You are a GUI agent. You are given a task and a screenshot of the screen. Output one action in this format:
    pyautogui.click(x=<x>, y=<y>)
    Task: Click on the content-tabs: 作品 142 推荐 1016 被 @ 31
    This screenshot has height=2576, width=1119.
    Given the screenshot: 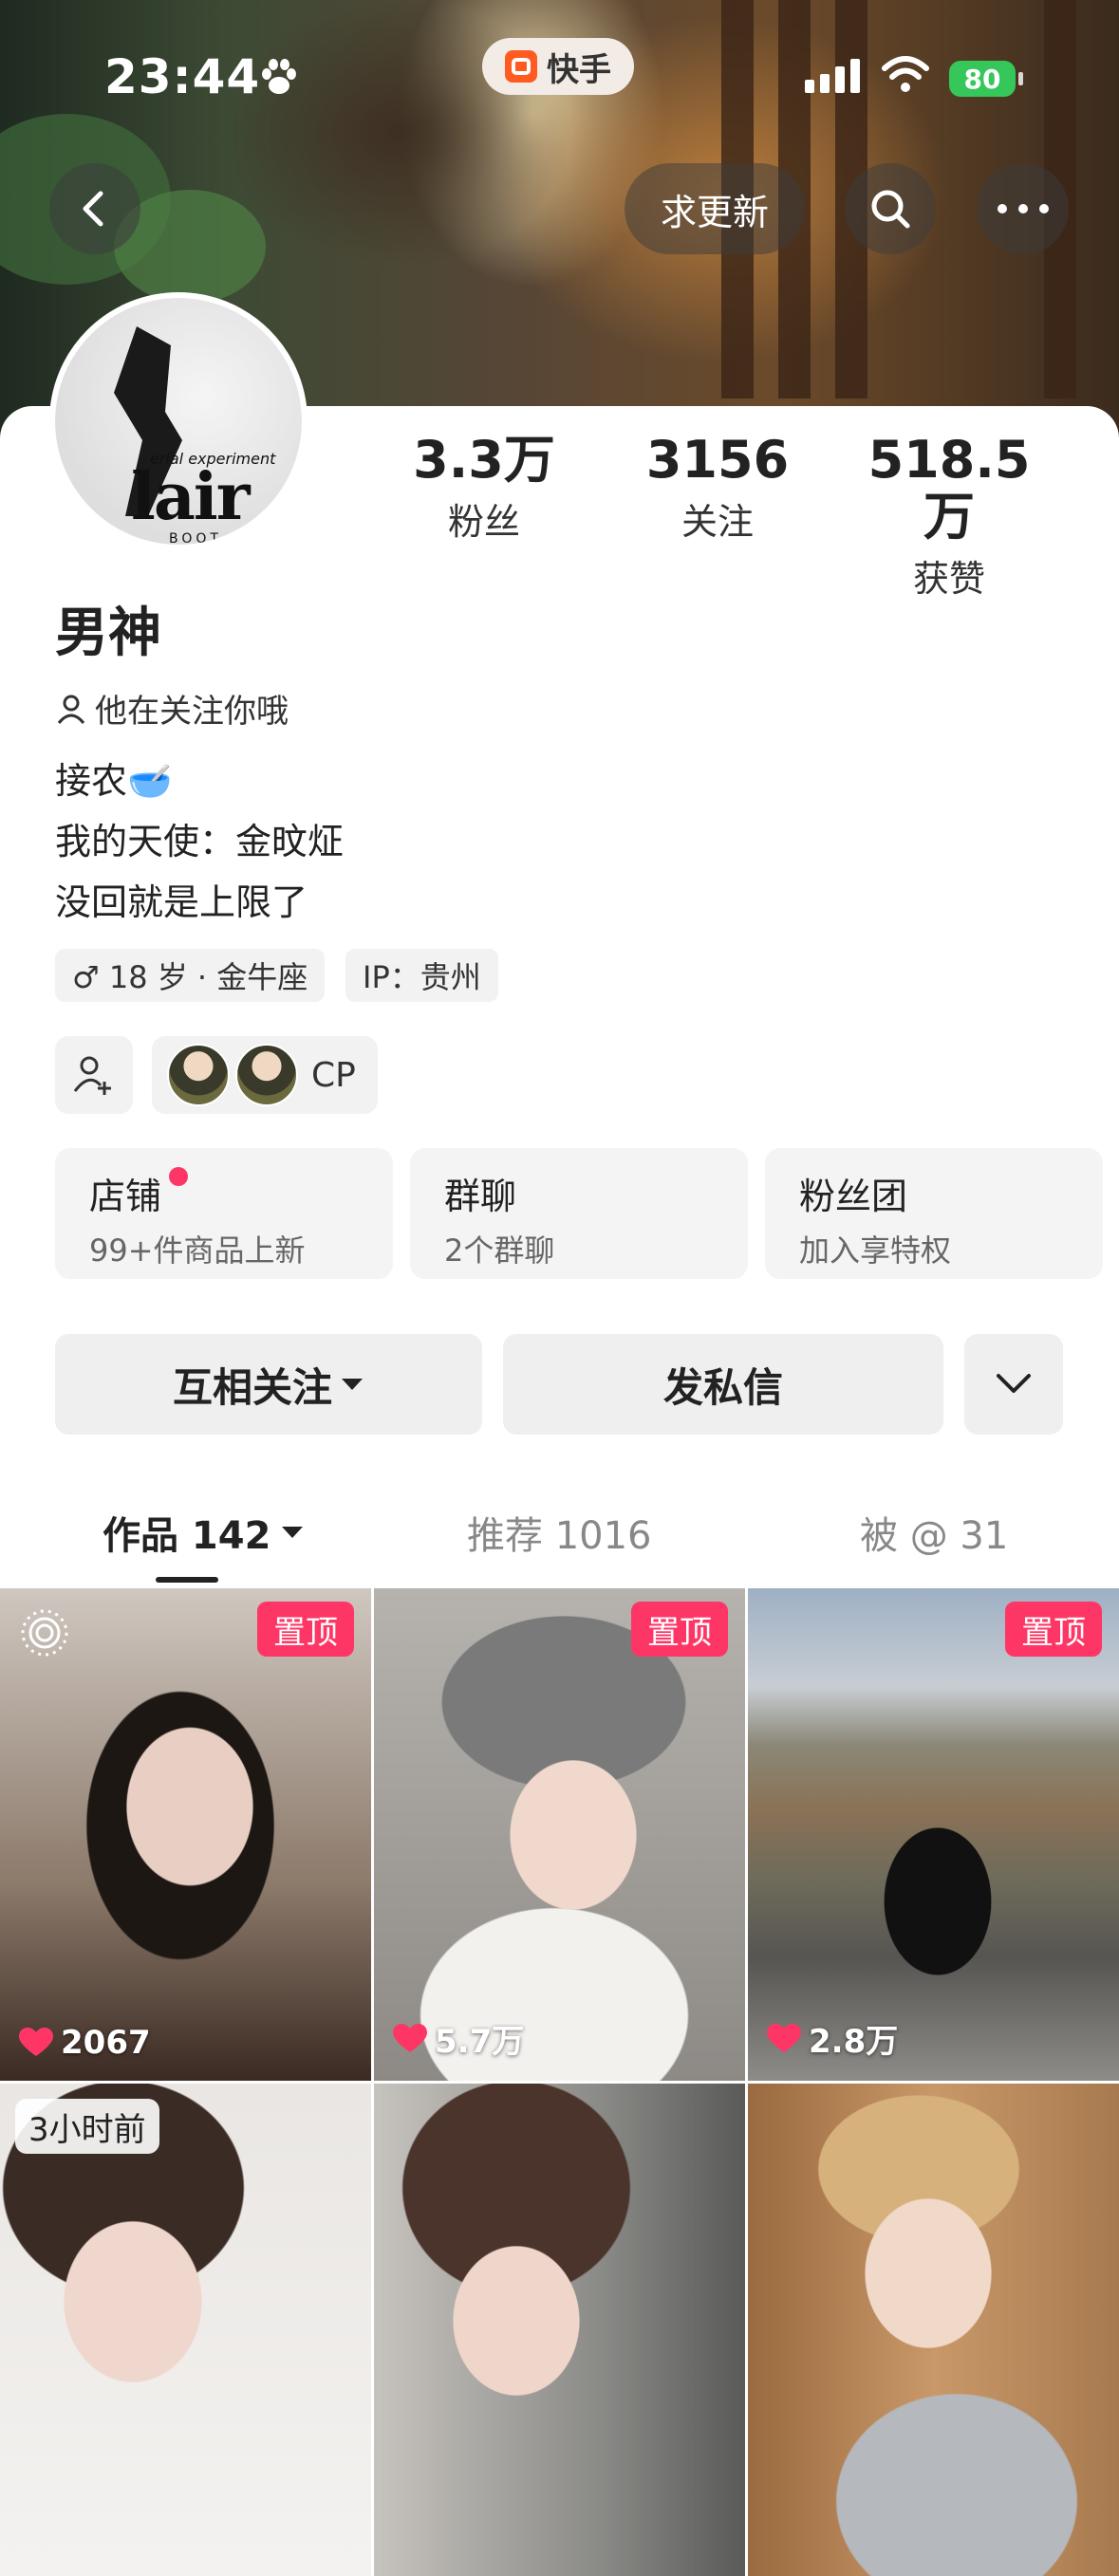 What is the action you would take?
    pyautogui.click(x=559, y=1537)
    